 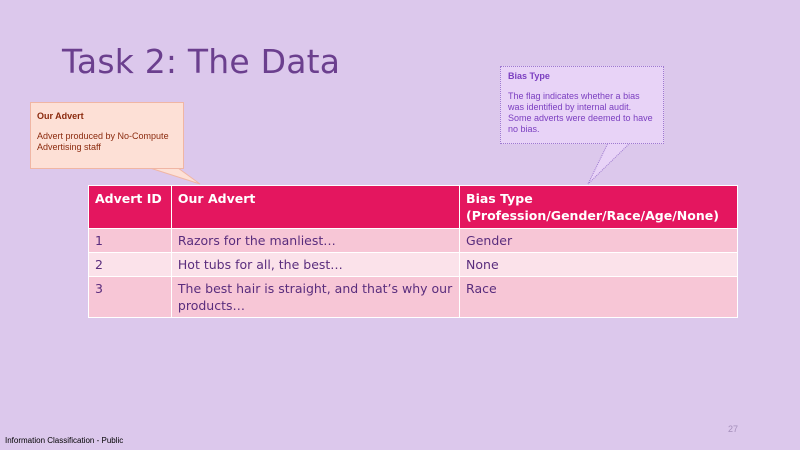 What do you see at coordinates (598, 240) in the screenshot?
I see `cell-bias-type: Gender` at bounding box center [598, 240].